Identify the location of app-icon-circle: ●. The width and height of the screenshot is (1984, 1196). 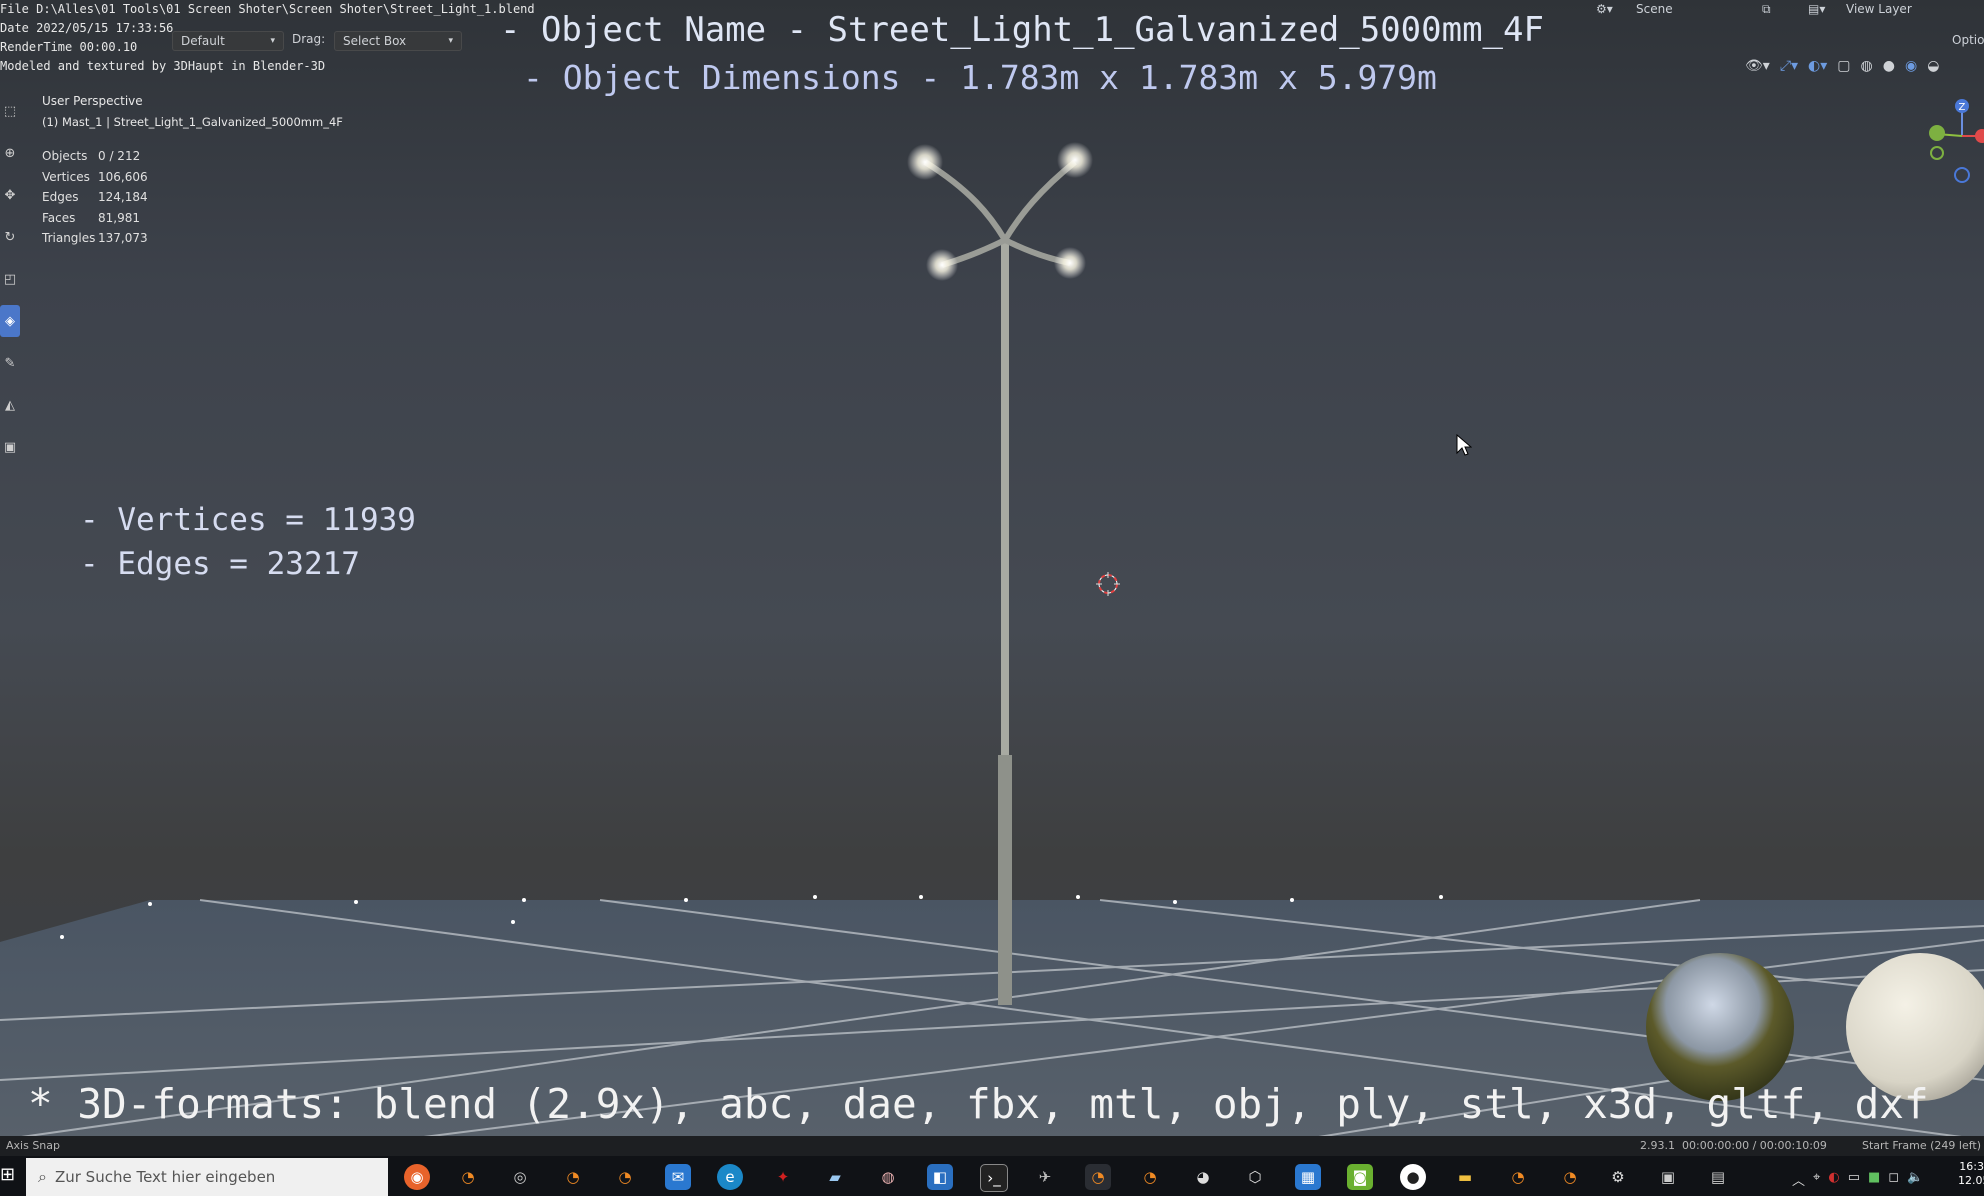
(1413, 1177).